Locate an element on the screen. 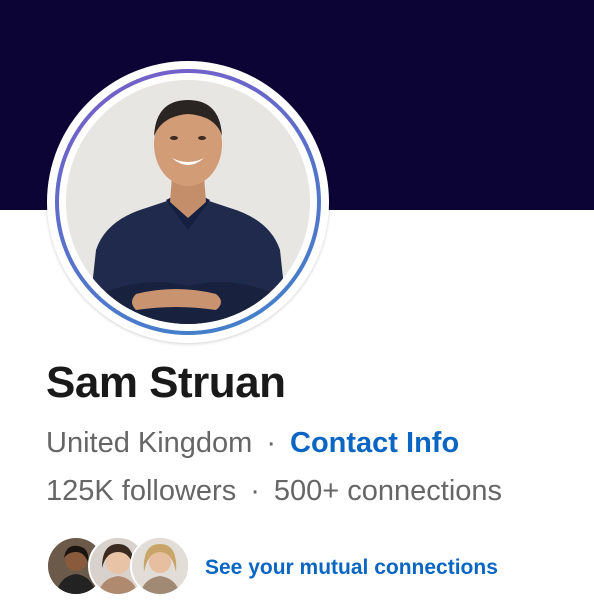 The width and height of the screenshot is (594, 616). profile-location: United Kingdom is located at coordinates (149, 443).